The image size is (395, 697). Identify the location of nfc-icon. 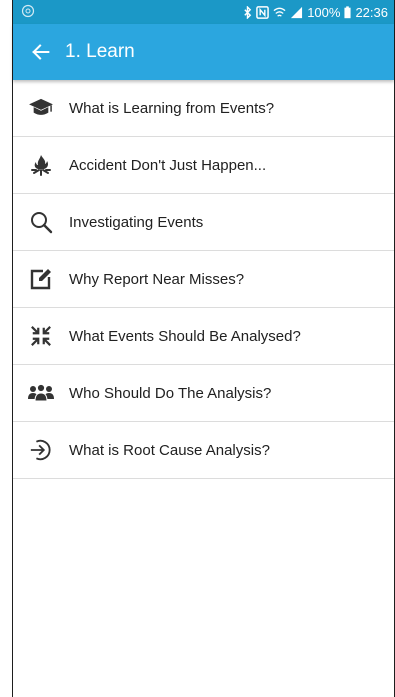
(263, 12).